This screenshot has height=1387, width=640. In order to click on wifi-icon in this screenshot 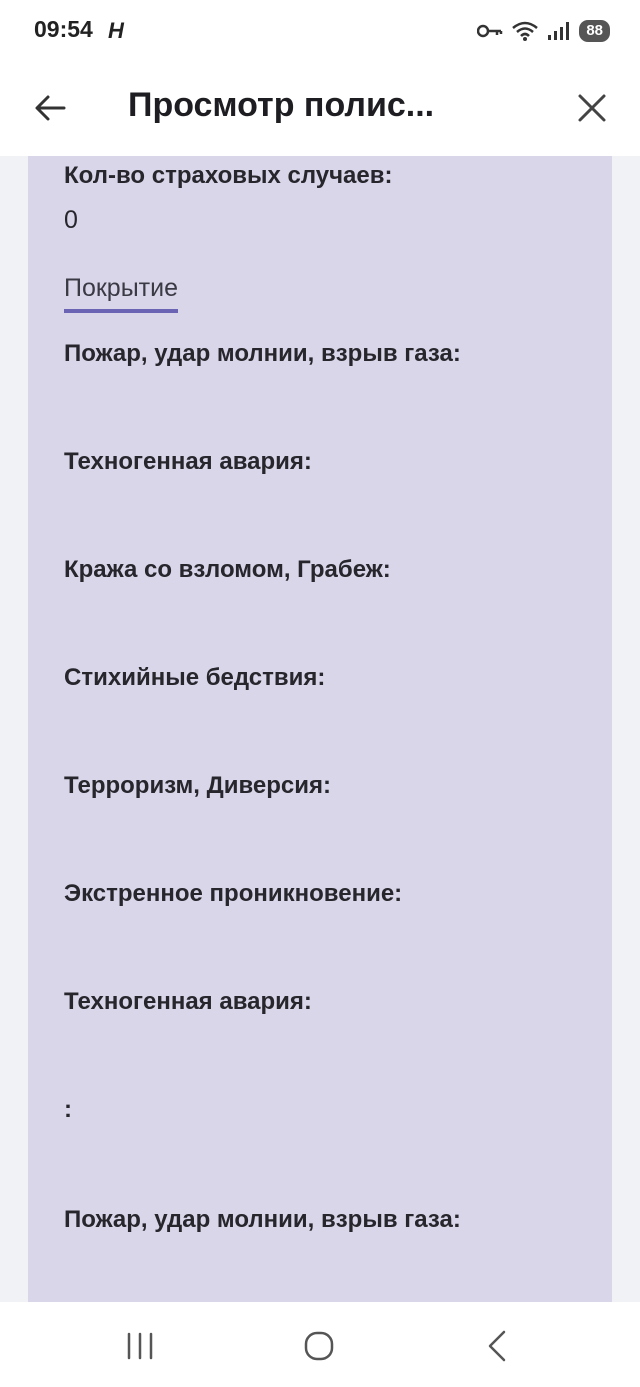, I will do `click(525, 31)`.